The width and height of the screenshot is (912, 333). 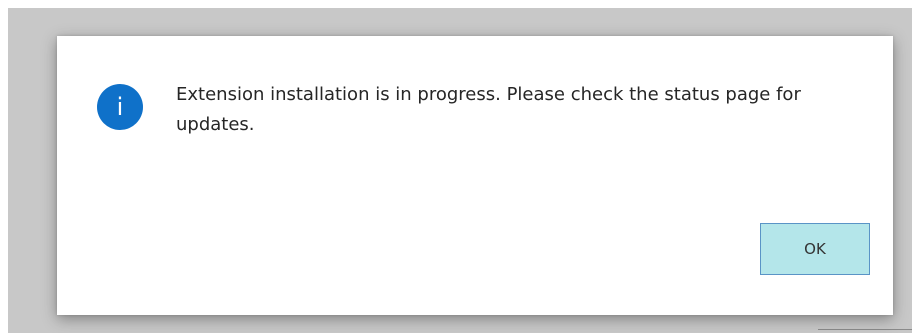 What do you see at coordinates (865, 329) in the screenshot?
I see `background-divider` at bounding box center [865, 329].